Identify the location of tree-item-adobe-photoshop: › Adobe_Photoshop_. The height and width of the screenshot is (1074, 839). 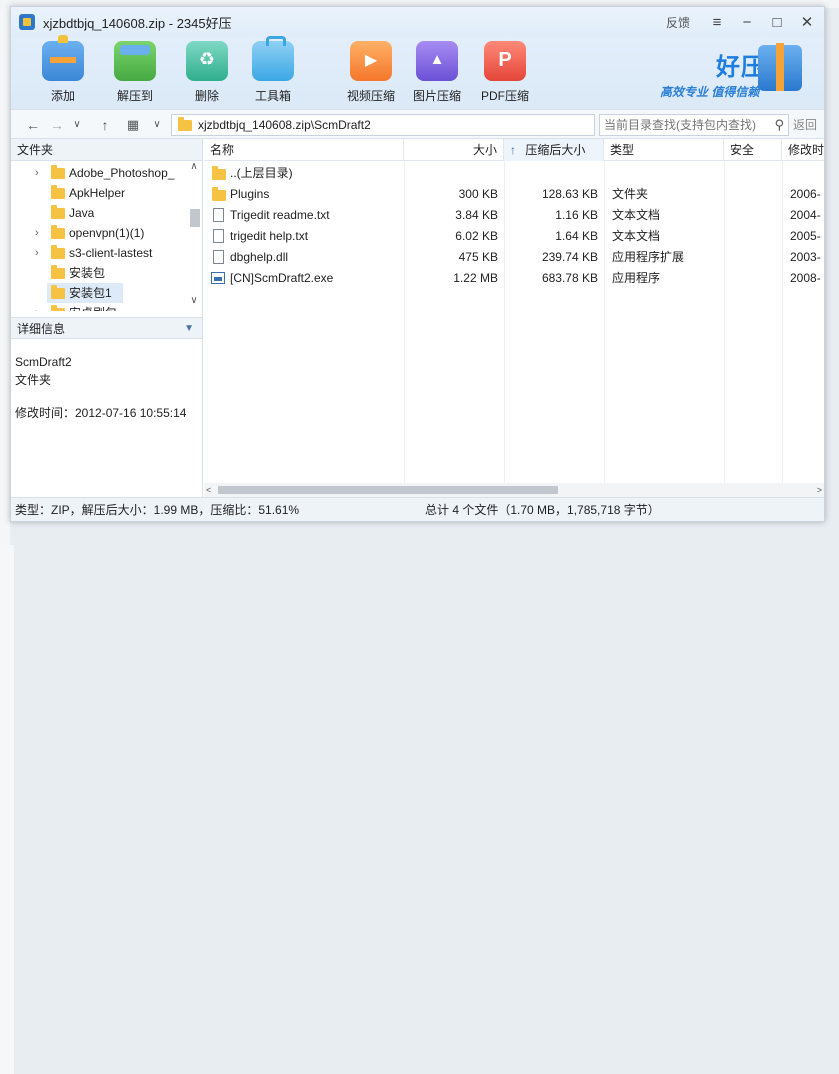
(97, 173).